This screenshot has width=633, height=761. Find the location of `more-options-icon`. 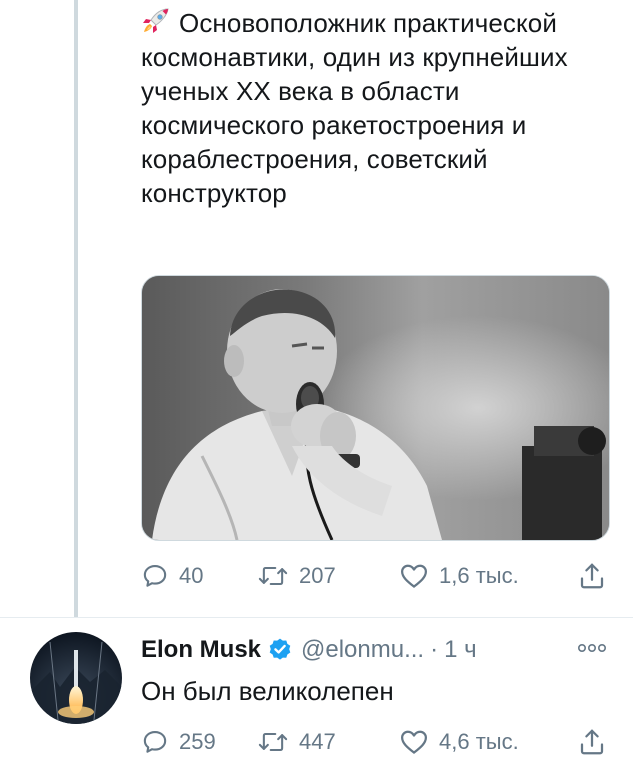

more-options-icon is located at coordinates (592, 648).